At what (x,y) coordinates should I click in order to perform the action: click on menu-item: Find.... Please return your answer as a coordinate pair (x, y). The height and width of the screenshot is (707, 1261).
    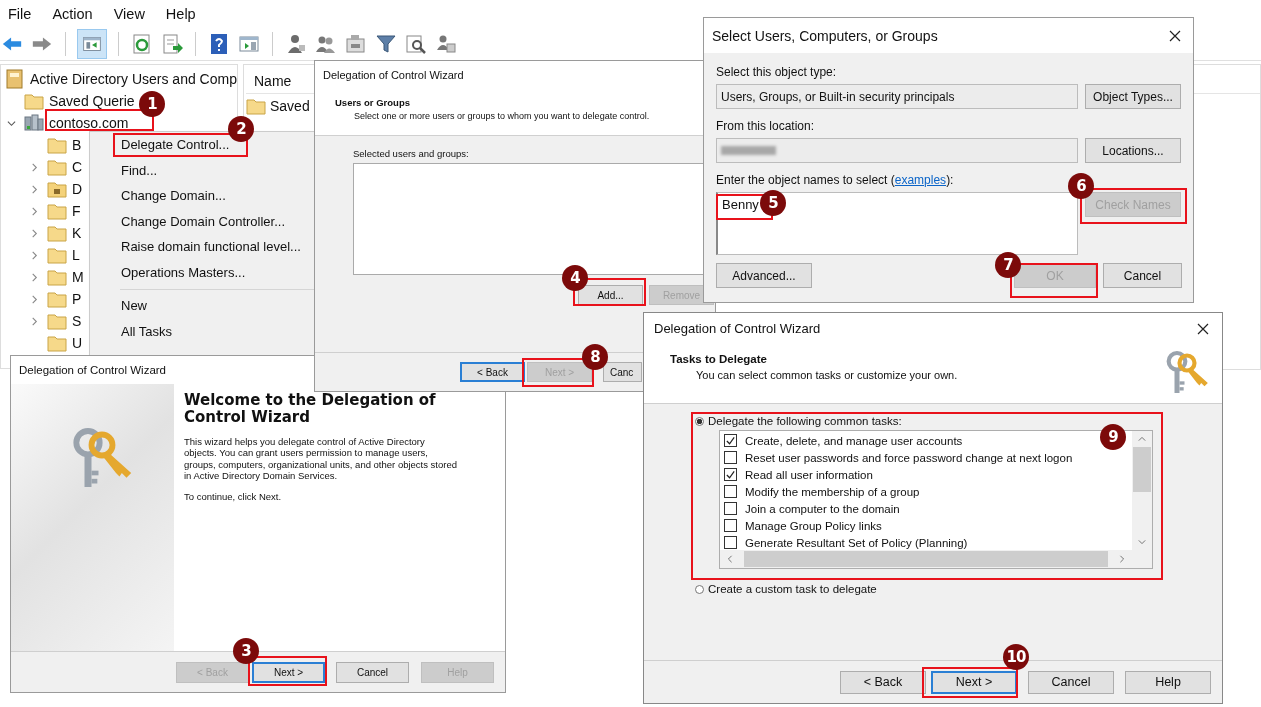
    Looking at the image, I should click on (204, 170).